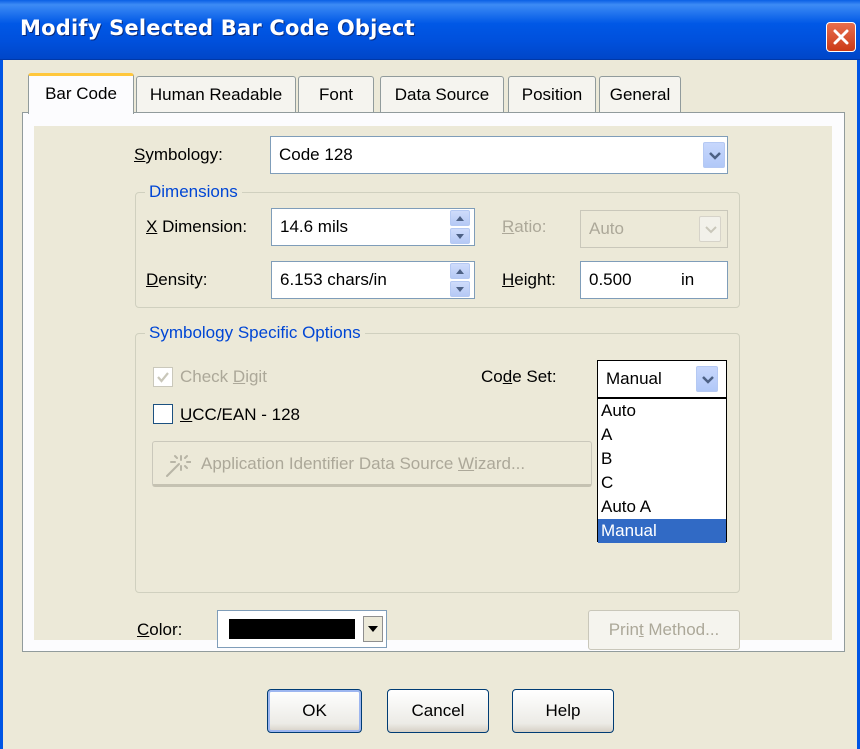 The height and width of the screenshot is (749, 860). I want to click on tab-label: Human Readable, so click(216, 94).